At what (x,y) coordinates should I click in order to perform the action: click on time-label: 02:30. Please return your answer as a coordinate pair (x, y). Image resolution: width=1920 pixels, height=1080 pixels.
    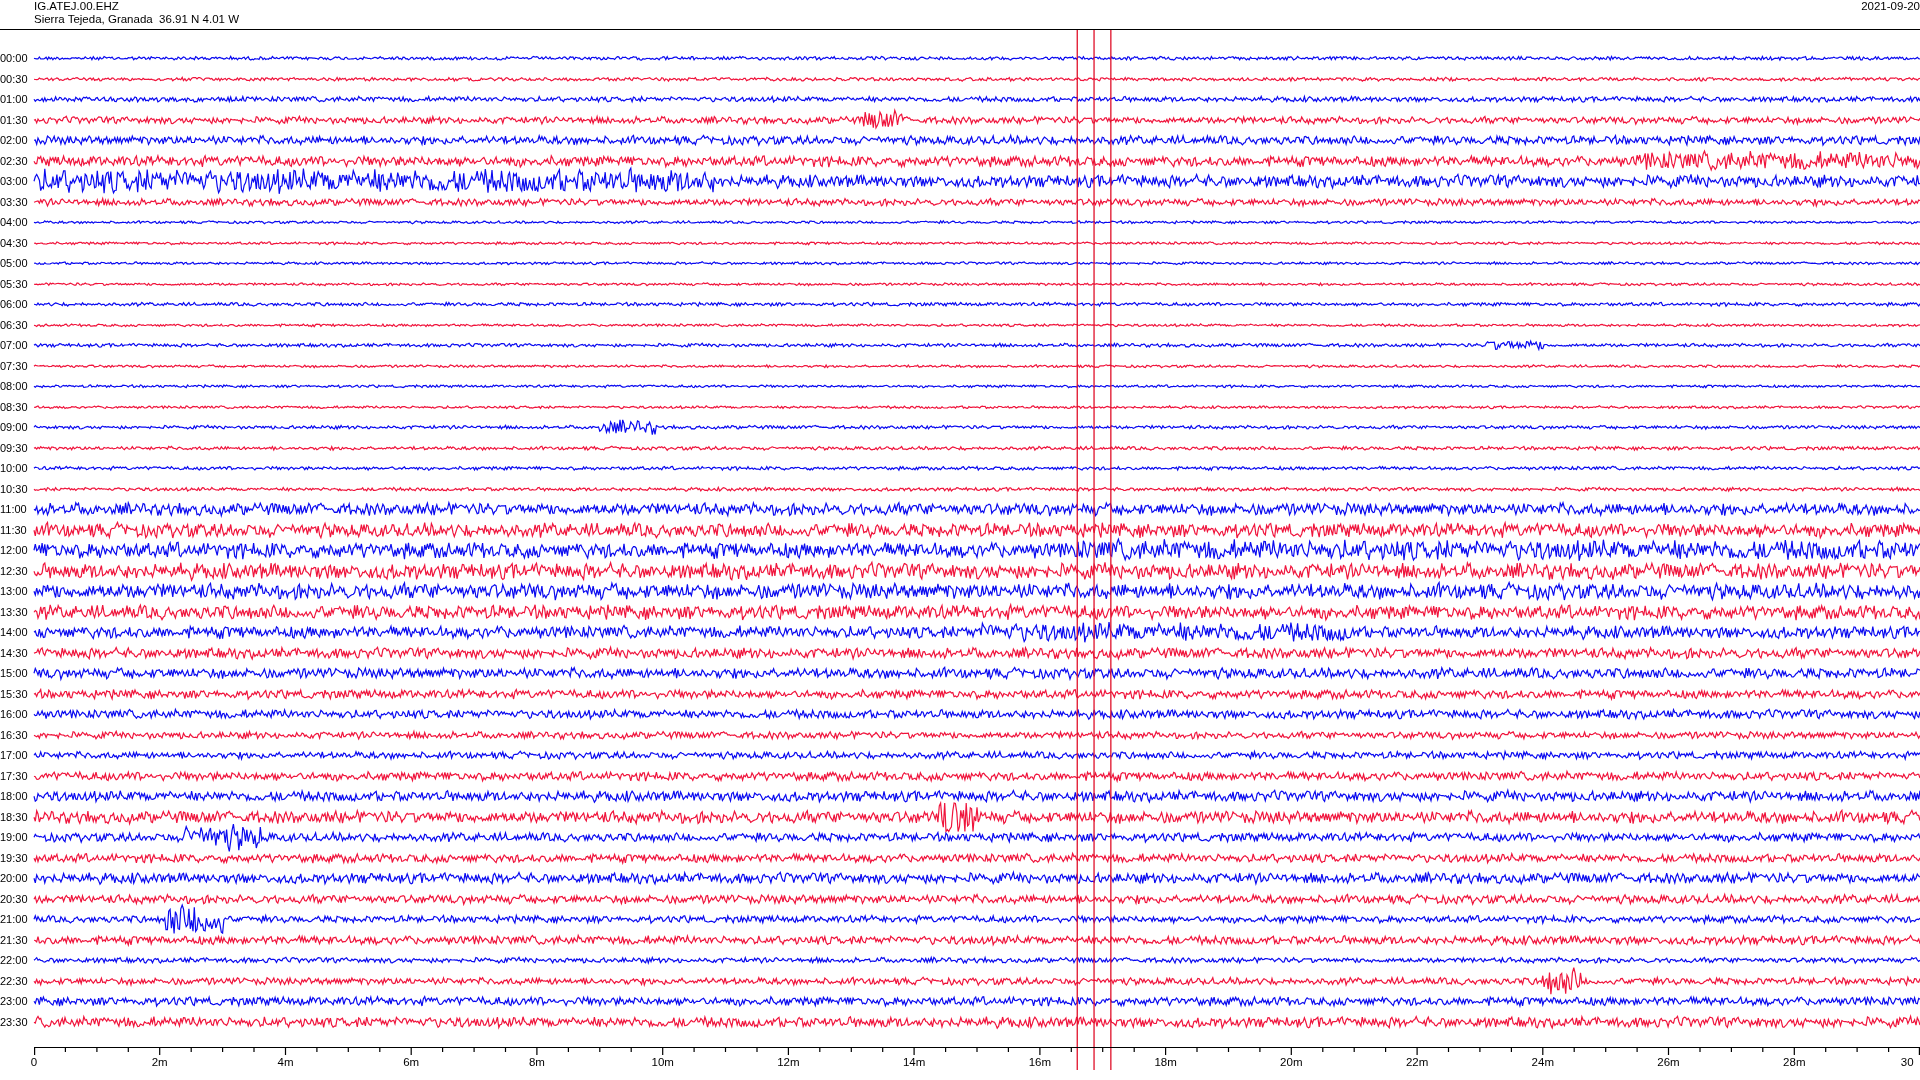
    Looking at the image, I should click on (14, 160).